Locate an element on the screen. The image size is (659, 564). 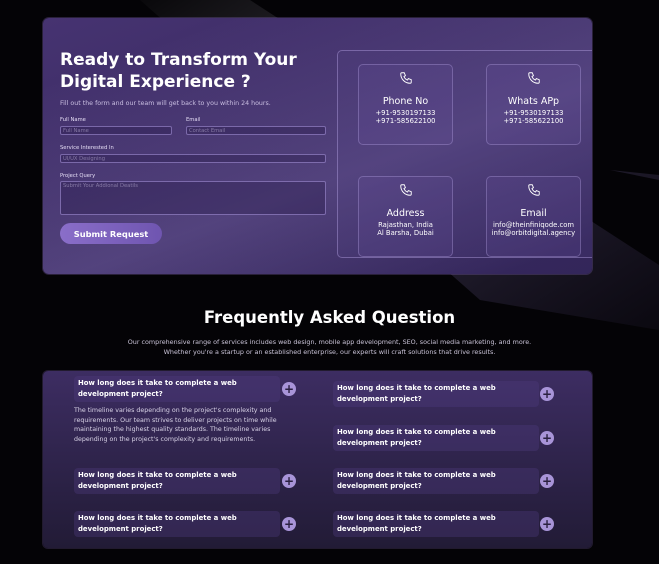
email-line-1: info@theinfiniqode.com is located at coordinates (533, 225).